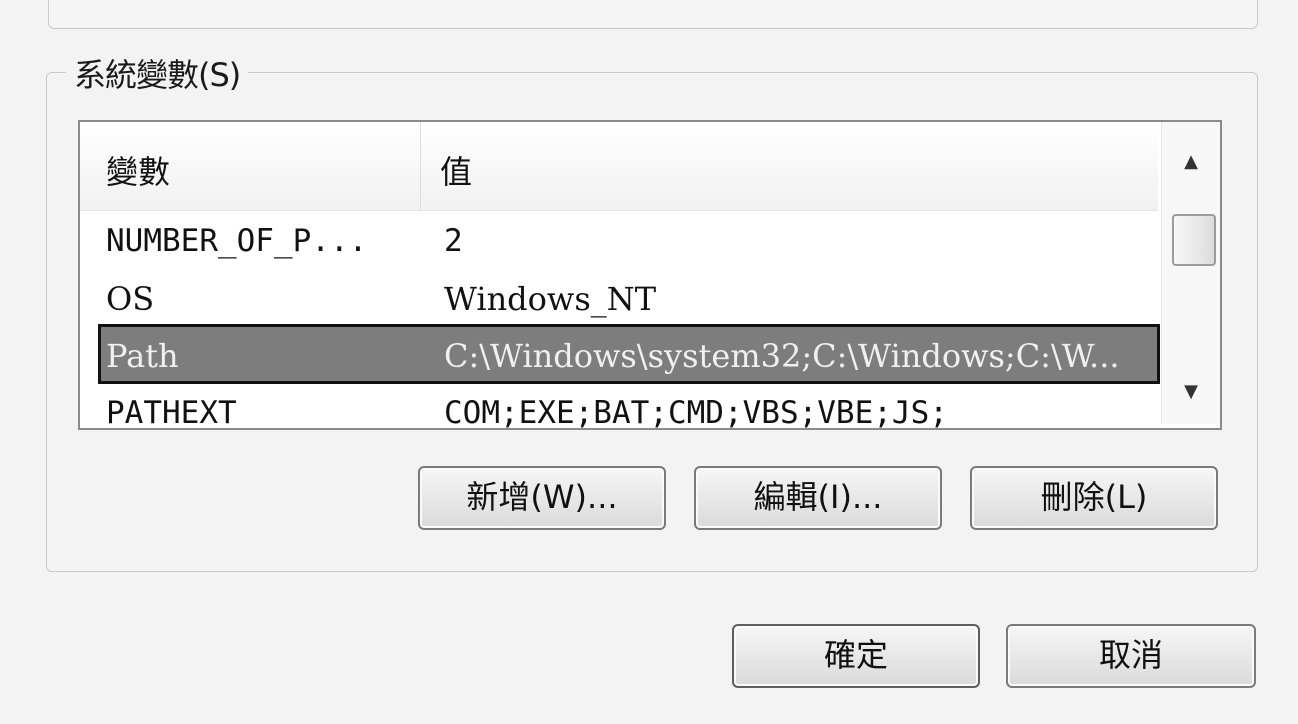 This screenshot has height=724, width=1298. I want to click on chevron-down-icon: ▼, so click(1191, 392).